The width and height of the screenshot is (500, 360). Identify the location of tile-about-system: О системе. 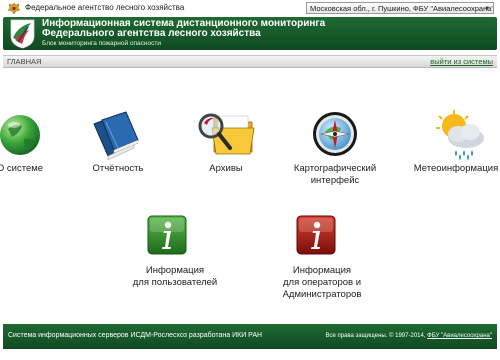
(26, 145).